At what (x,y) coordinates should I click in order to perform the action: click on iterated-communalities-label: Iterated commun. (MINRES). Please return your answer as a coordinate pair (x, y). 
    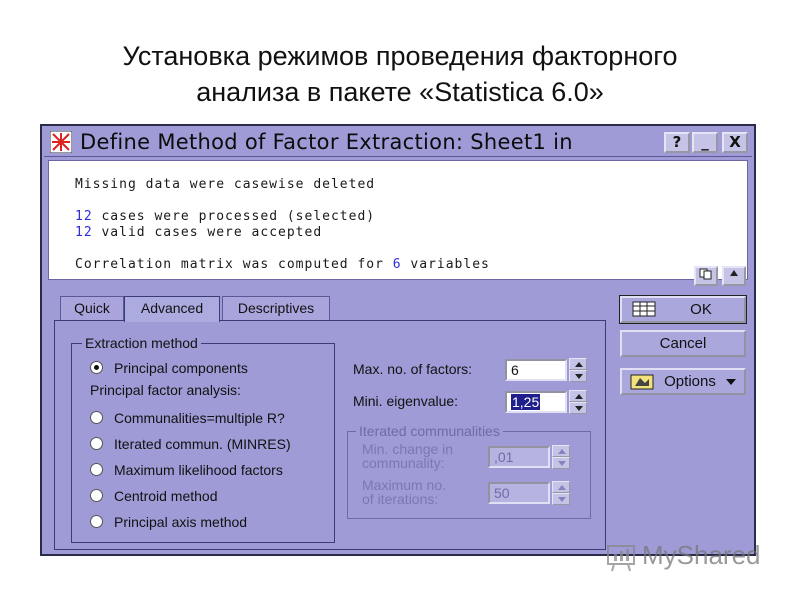
    Looking at the image, I should click on (202, 444).